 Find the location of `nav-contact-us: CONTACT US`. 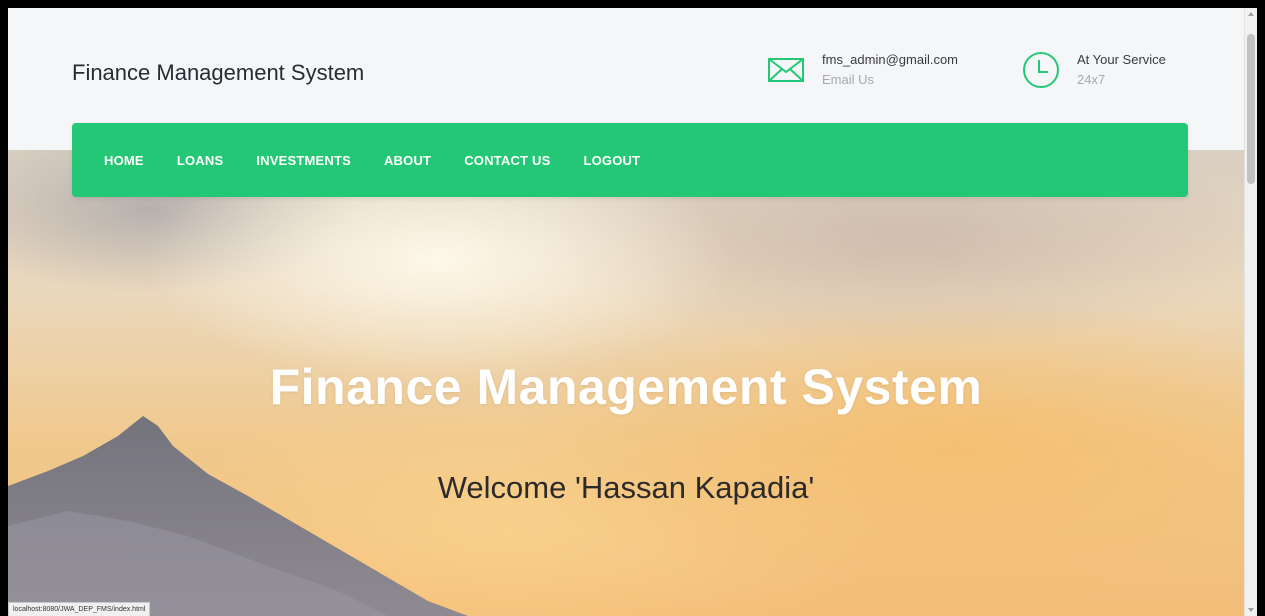

nav-contact-us: CONTACT US is located at coordinates (507, 160).